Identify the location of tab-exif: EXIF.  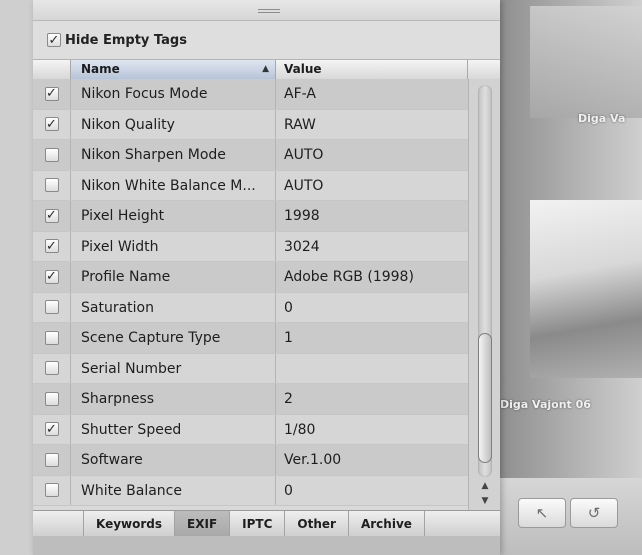
(202, 523).